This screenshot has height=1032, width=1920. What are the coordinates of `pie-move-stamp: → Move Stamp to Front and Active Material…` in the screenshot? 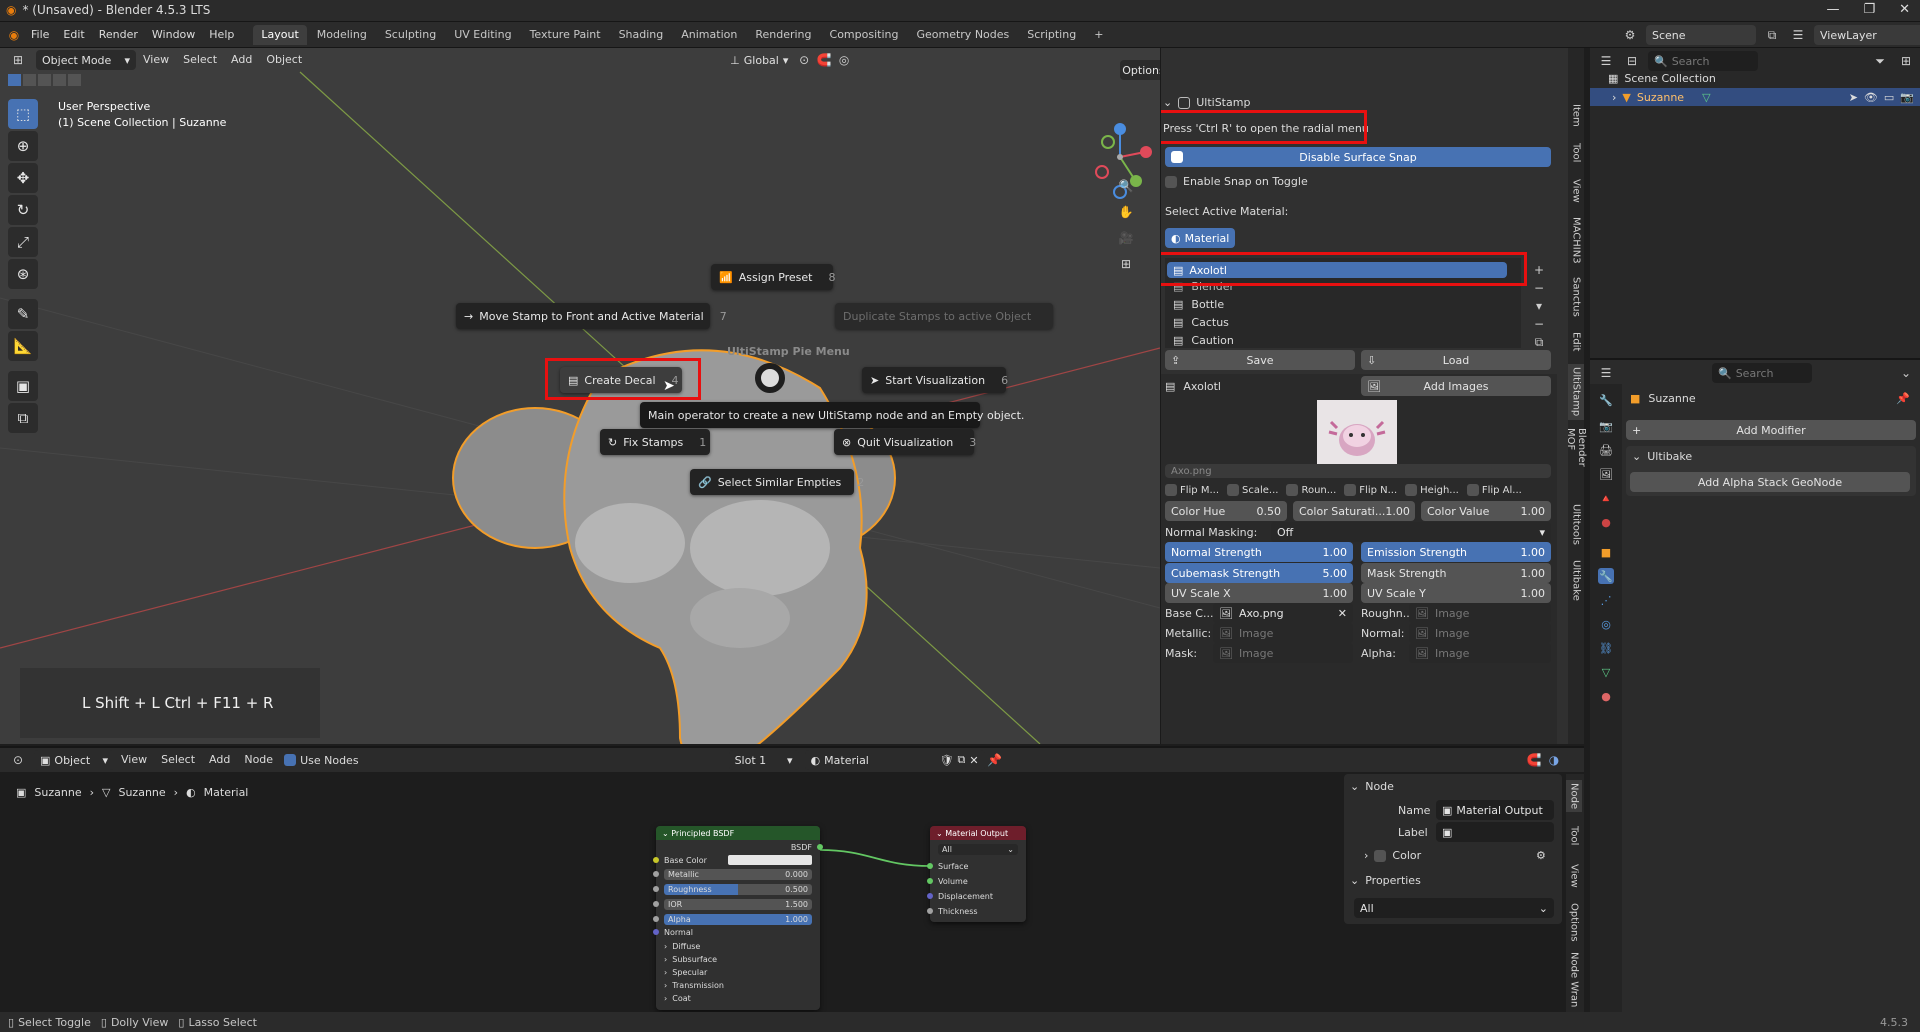 It's located at (591, 316).